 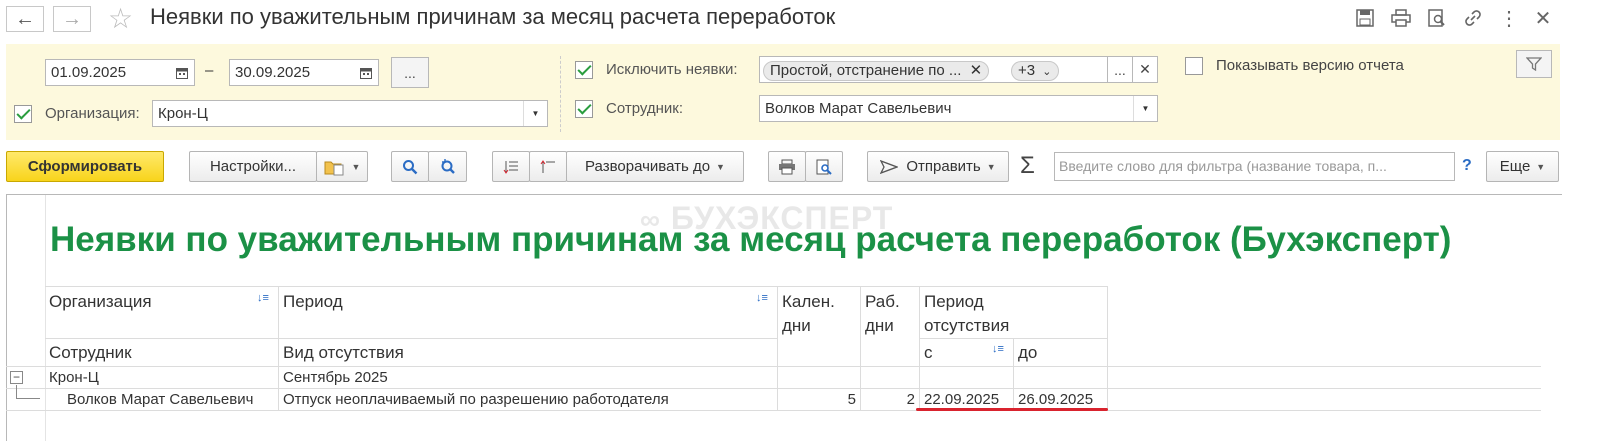 What do you see at coordinates (958, 108) in the screenshot?
I see `employee-field: Волков Марат Савельевич ▼` at bounding box center [958, 108].